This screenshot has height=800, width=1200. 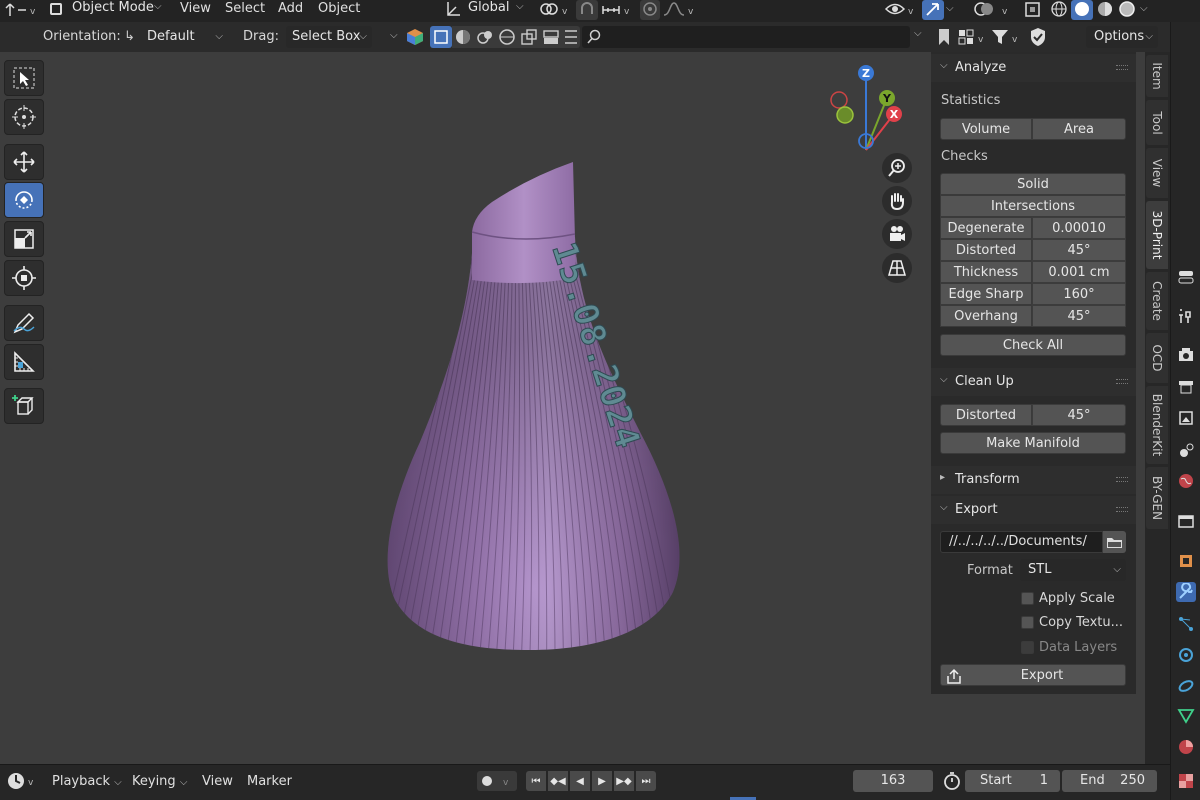 I want to click on check-thickness-value: 0.001 cm, so click(x=1079, y=272).